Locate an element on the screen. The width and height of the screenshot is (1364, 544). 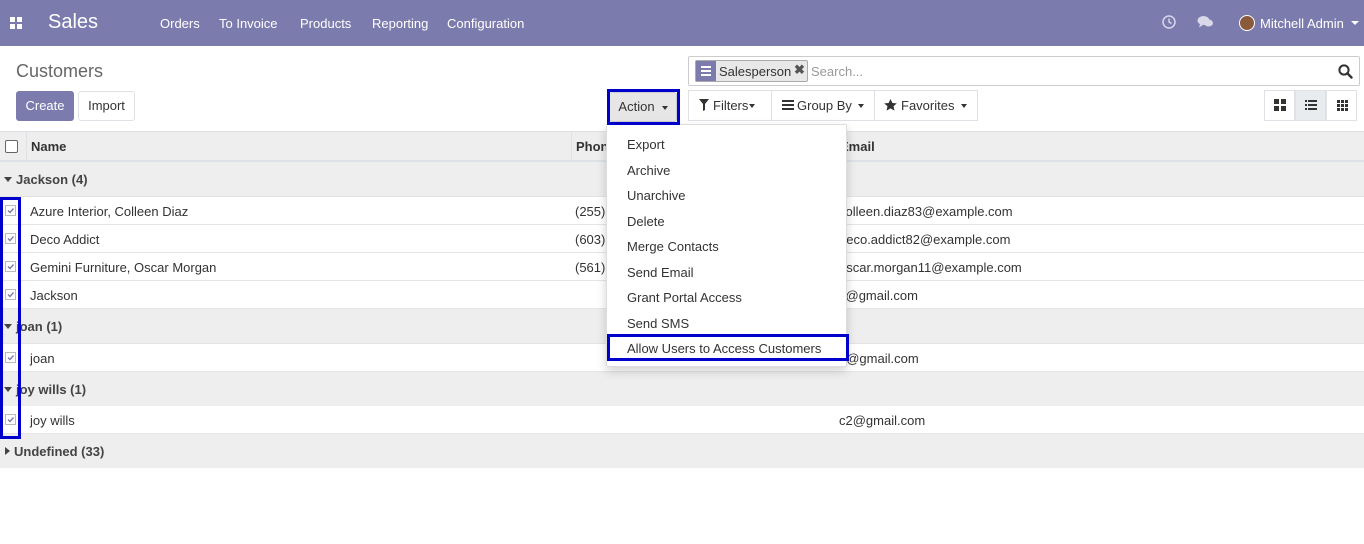
menu-products: Products is located at coordinates (325, 23).